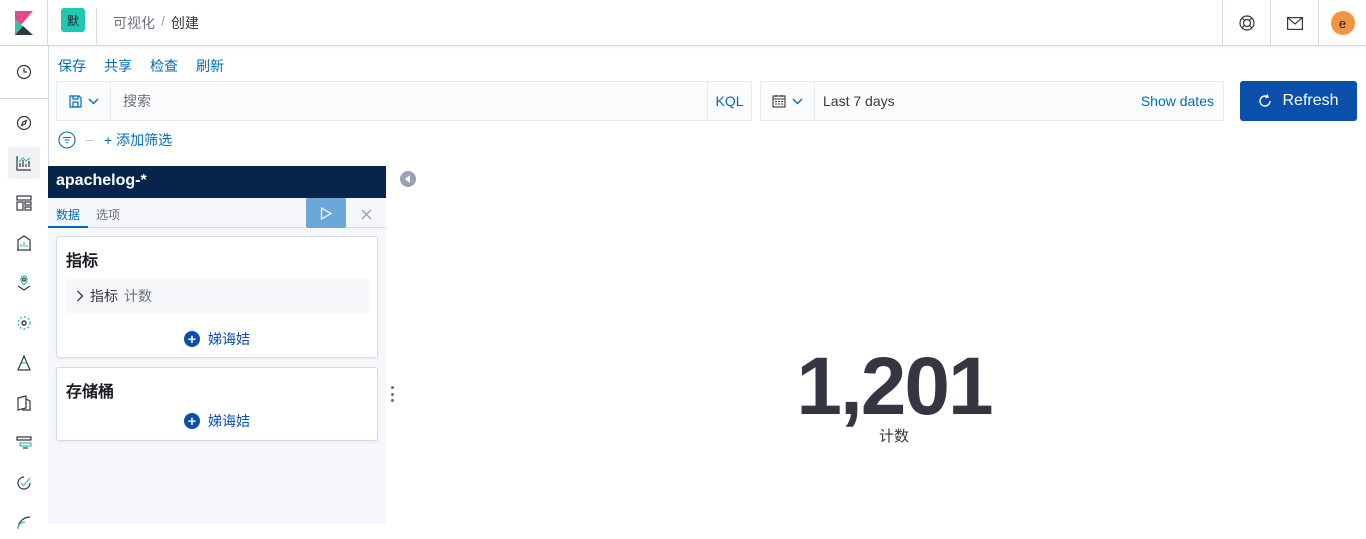 This screenshot has width=1366, height=539. Describe the element at coordinates (978, 101) in the screenshot. I see `date-range-text: Last 7 days` at that location.